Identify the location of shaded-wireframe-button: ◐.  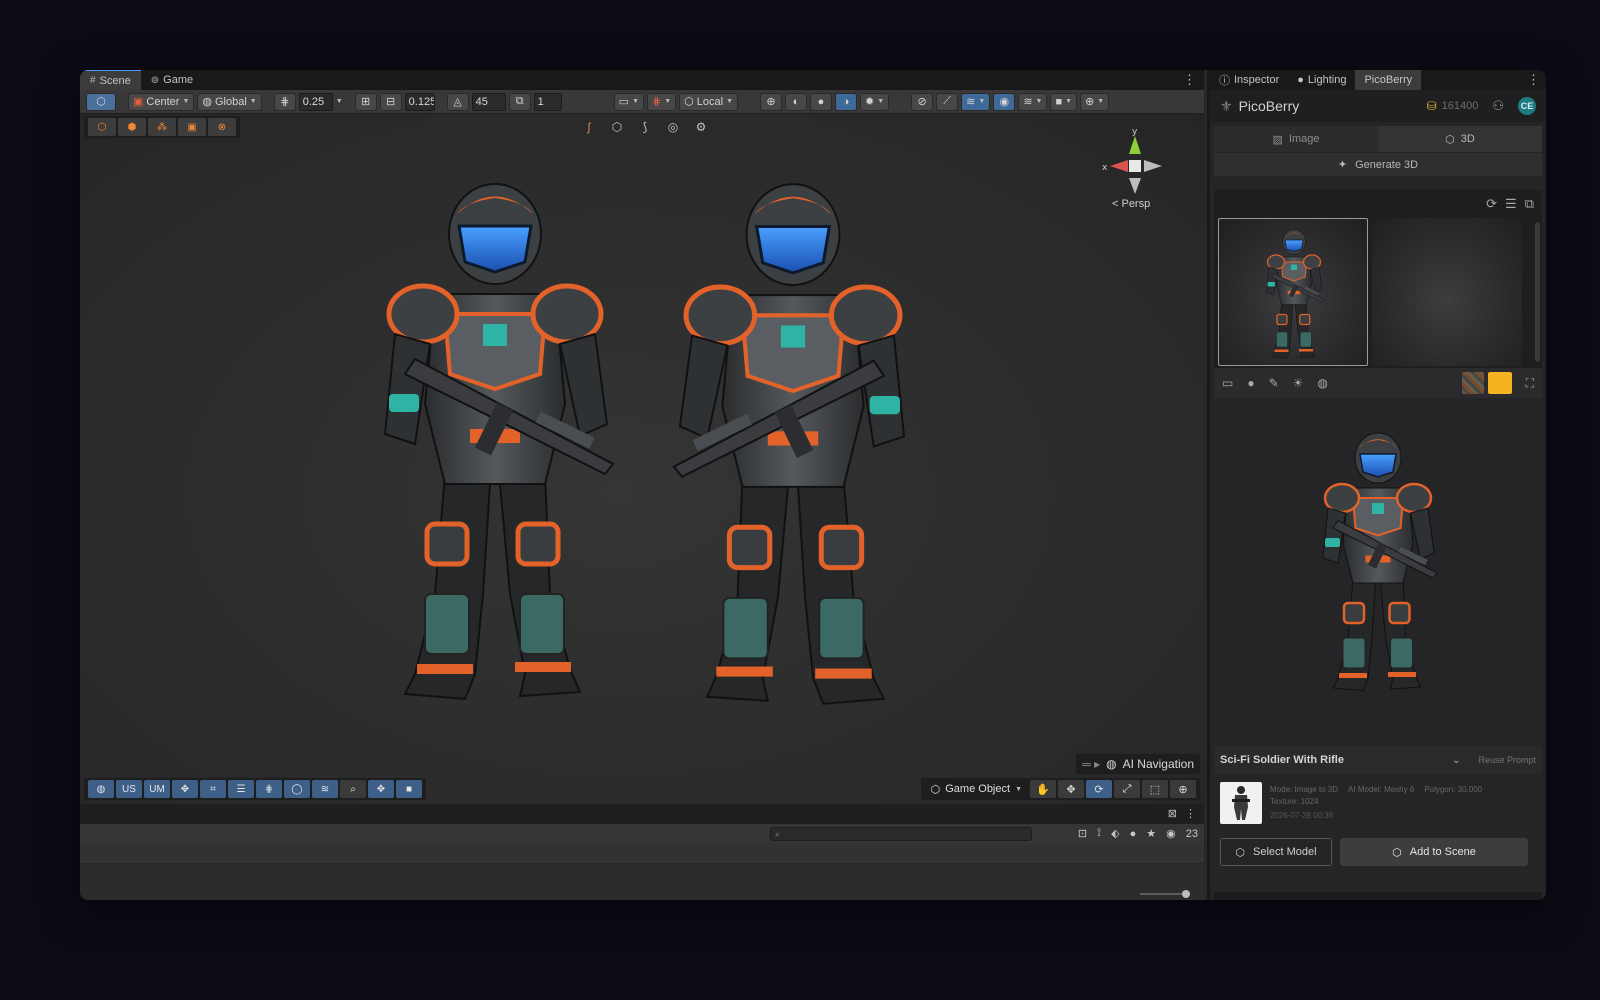
(796, 101).